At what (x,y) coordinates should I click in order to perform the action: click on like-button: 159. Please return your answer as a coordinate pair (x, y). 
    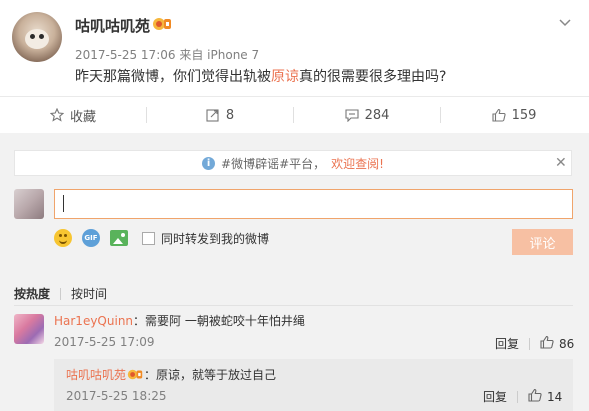
    Looking at the image, I should click on (514, 115).